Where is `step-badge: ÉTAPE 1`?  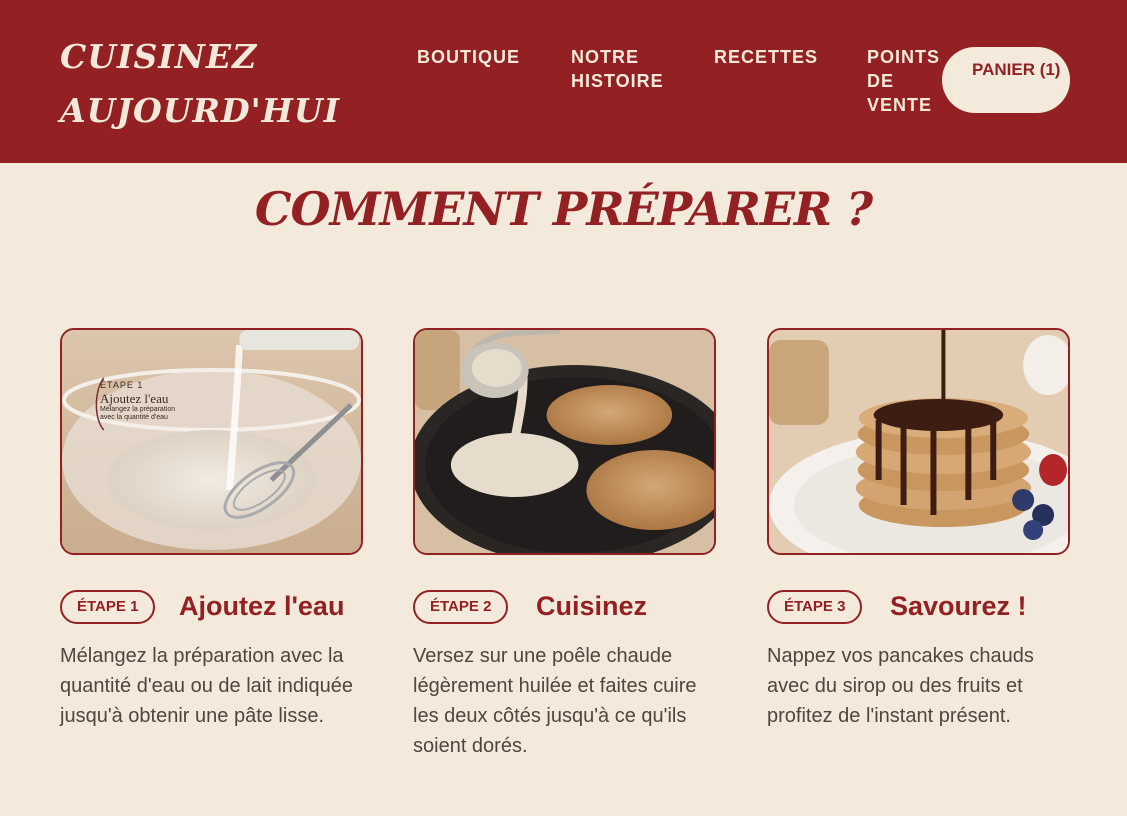 step-badge: ÉTAPE 1 is located at coordinates (108, 607).